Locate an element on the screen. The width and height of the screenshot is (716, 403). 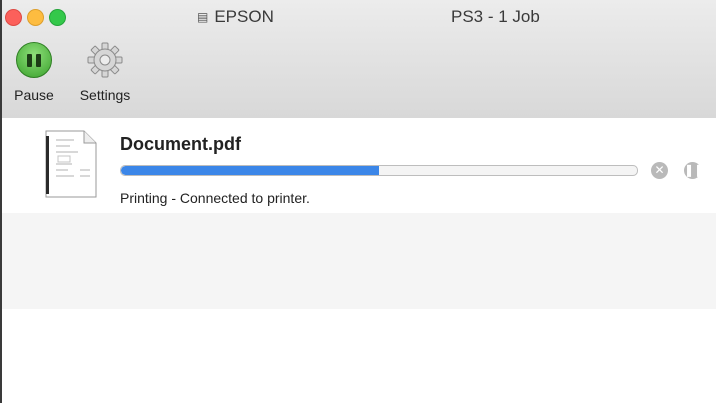
settings-label: Settings is located at coordinates (105, 95).